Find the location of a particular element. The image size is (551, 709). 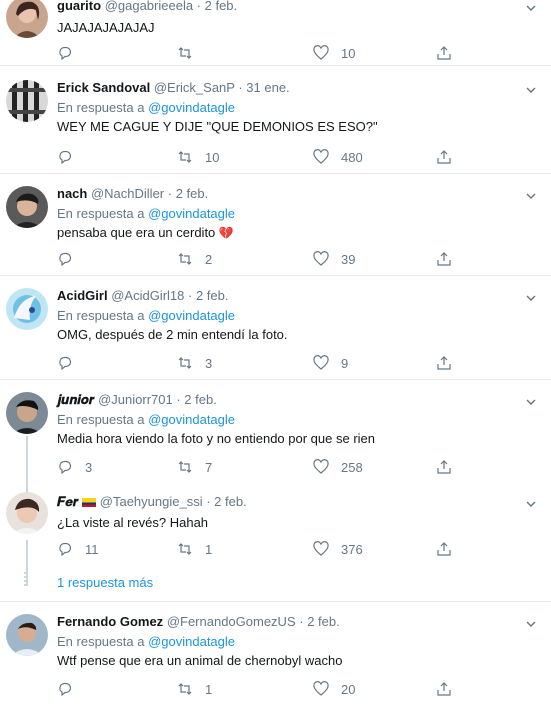

like-button: 480 is located at coordinates (338, 157).